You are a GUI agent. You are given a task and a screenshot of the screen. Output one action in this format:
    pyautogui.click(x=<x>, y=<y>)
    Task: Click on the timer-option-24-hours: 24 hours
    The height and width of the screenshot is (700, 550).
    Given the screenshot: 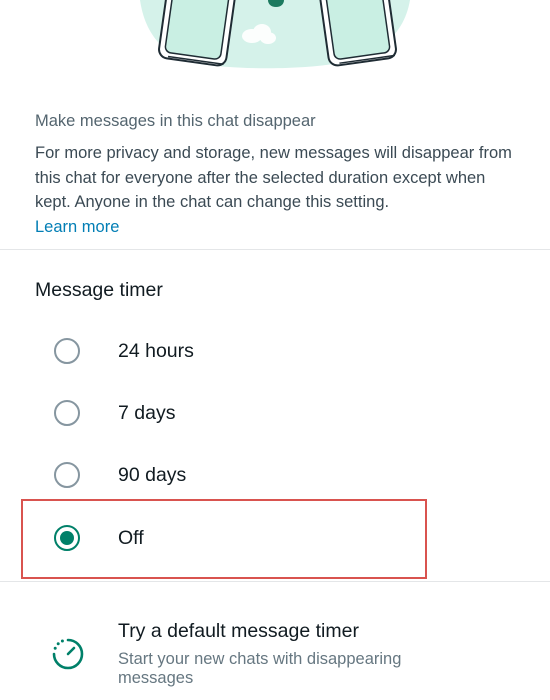 What is the action you would take?
    pyautogui.click(x=225, y=351)
    